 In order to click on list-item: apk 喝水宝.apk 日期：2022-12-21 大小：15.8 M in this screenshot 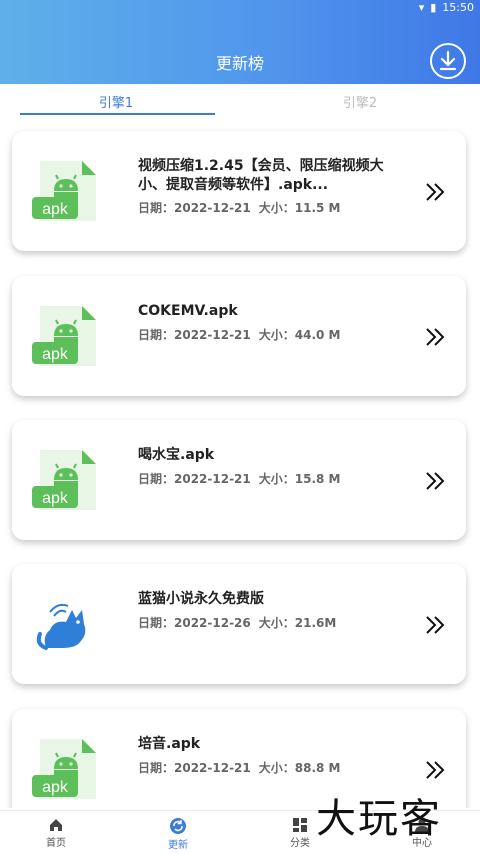, I will do `click(239, 480)`.